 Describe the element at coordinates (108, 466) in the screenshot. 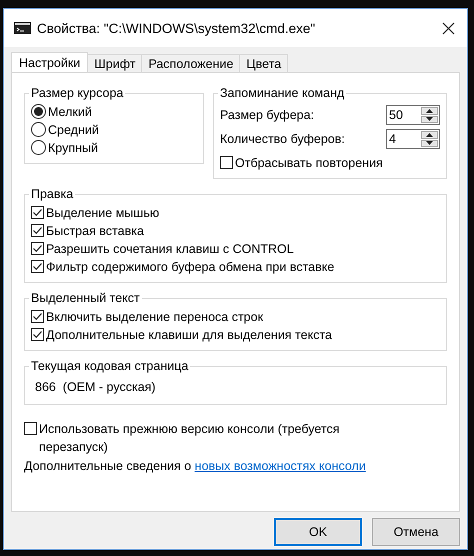

I see `info-text: Дополнительные сведения о` at that location.